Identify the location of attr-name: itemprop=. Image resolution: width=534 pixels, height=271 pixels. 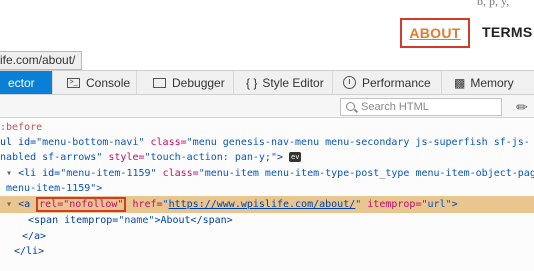
(391, 204).